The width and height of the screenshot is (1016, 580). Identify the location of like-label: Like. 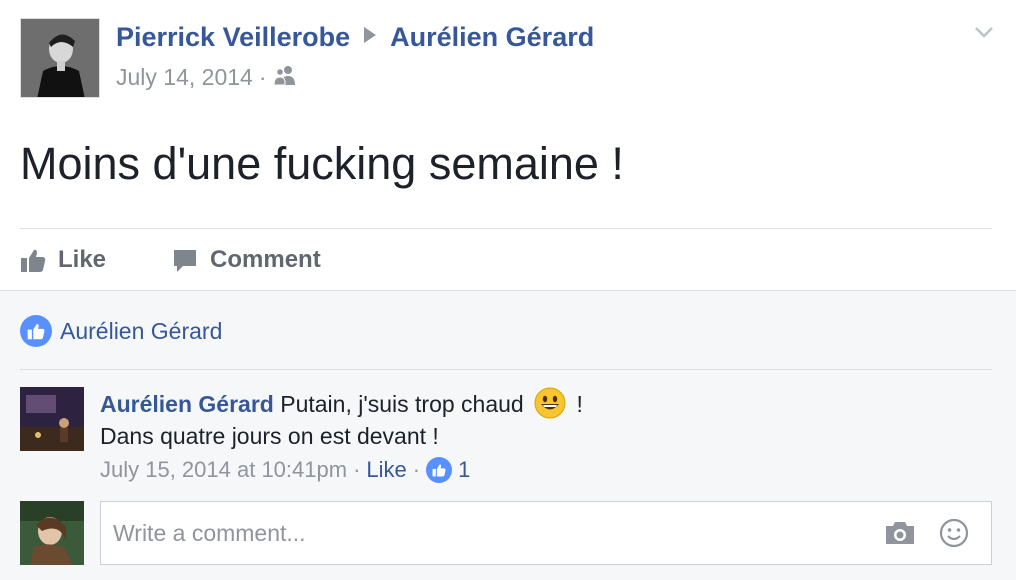
(82, 259).